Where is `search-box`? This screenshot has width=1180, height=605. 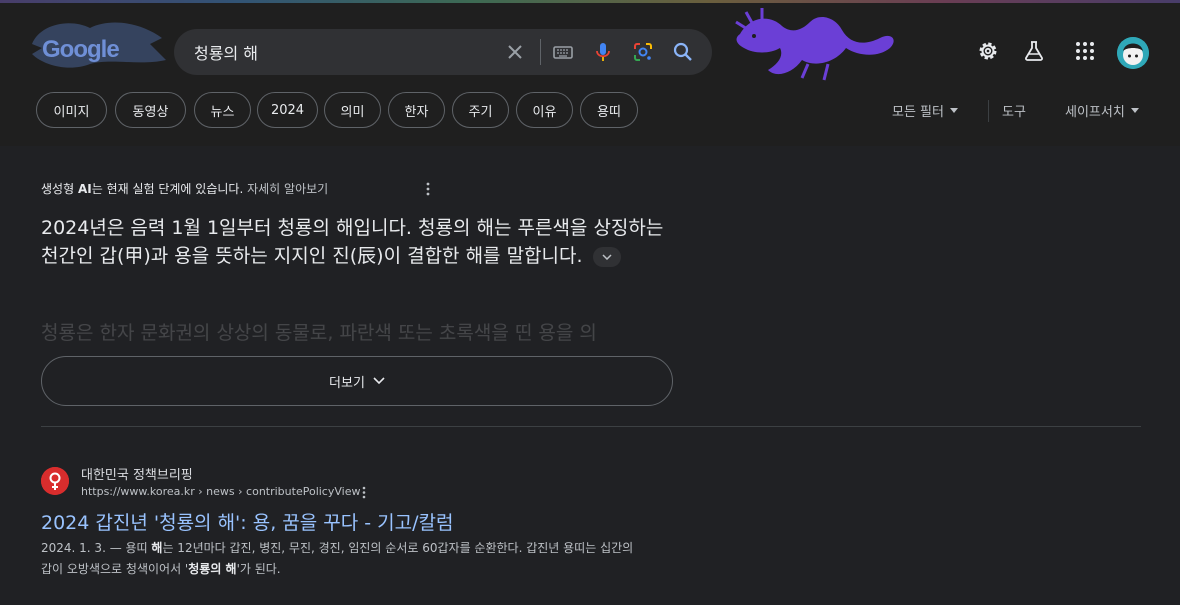 search-box is located at coordinates (443, 52).